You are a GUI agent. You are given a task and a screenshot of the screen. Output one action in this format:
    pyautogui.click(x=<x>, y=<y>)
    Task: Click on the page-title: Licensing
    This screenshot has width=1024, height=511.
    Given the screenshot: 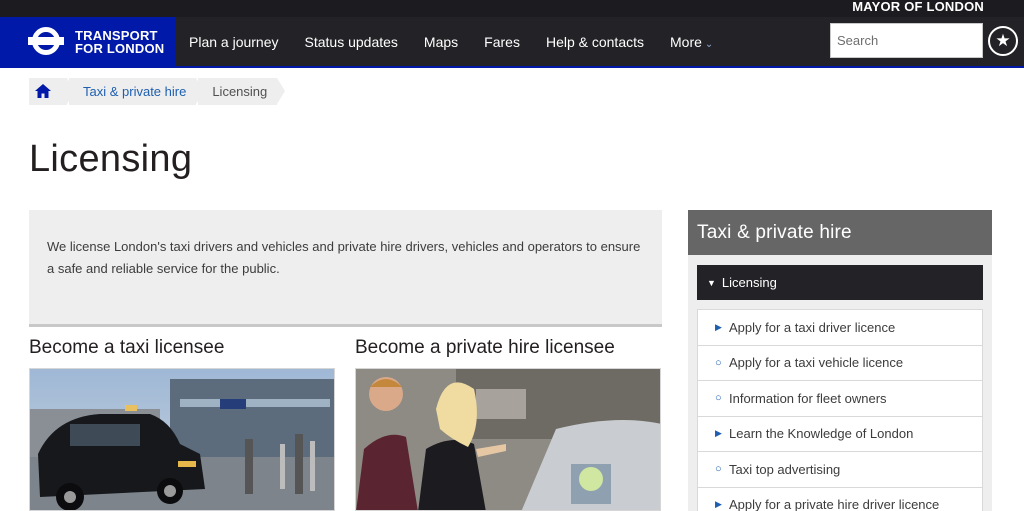 What is the action you would take?
    pyautogui.click(x=111, y=159)
    